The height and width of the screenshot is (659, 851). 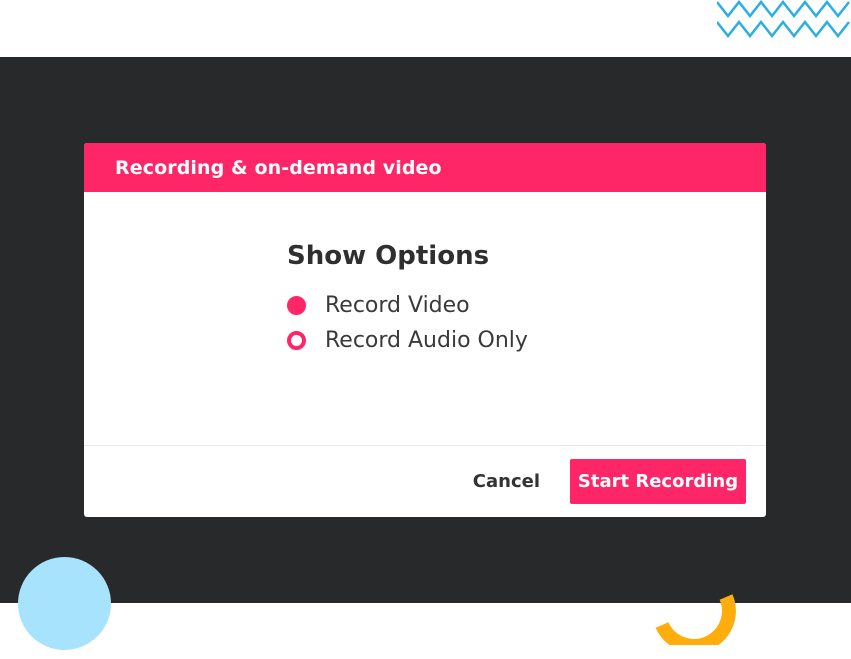 I want to click on zigzag-decoration-icon, so click(x=783, y=19).